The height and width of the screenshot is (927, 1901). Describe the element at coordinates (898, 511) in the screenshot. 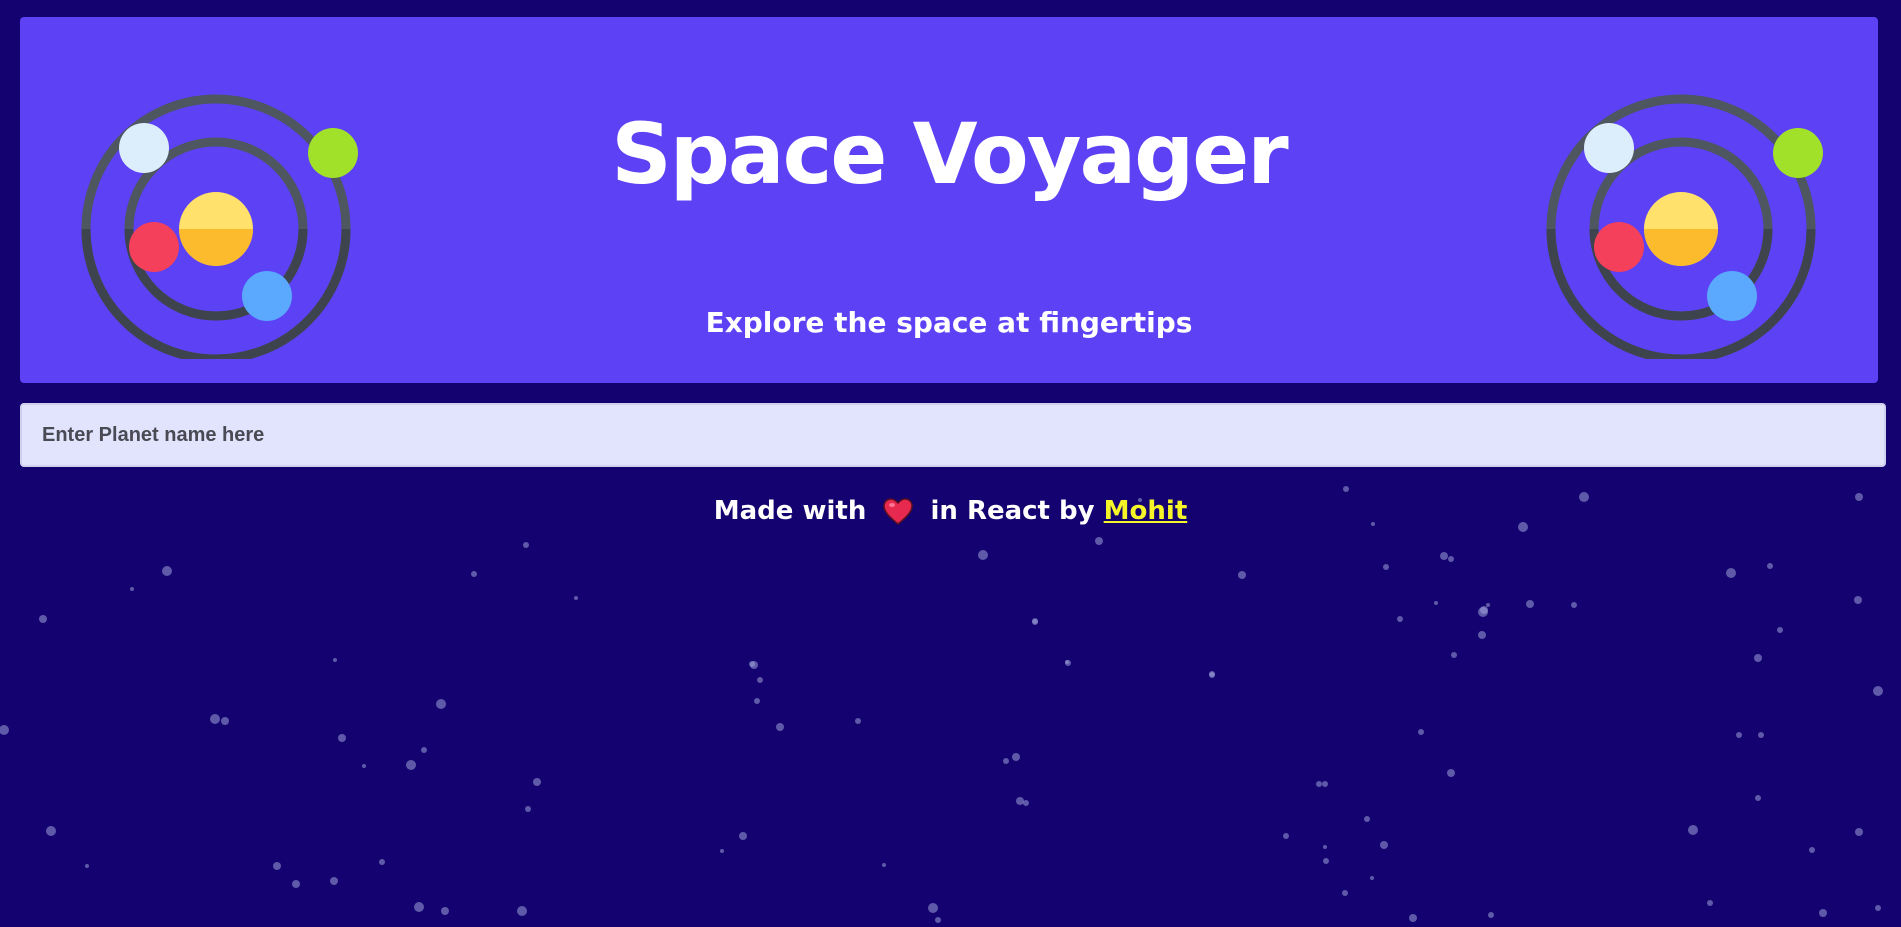

I see `heart-icon` at that location.